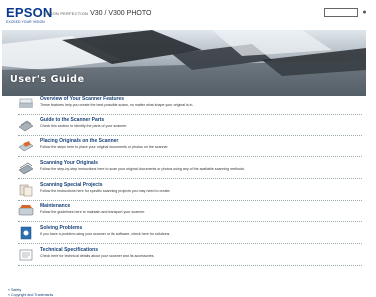 This screenshot has width=376, height=297. Describe the element at coordinates (26, 146) in the screenshot. I see `placing-originals-thumbnail-icon` at that location.